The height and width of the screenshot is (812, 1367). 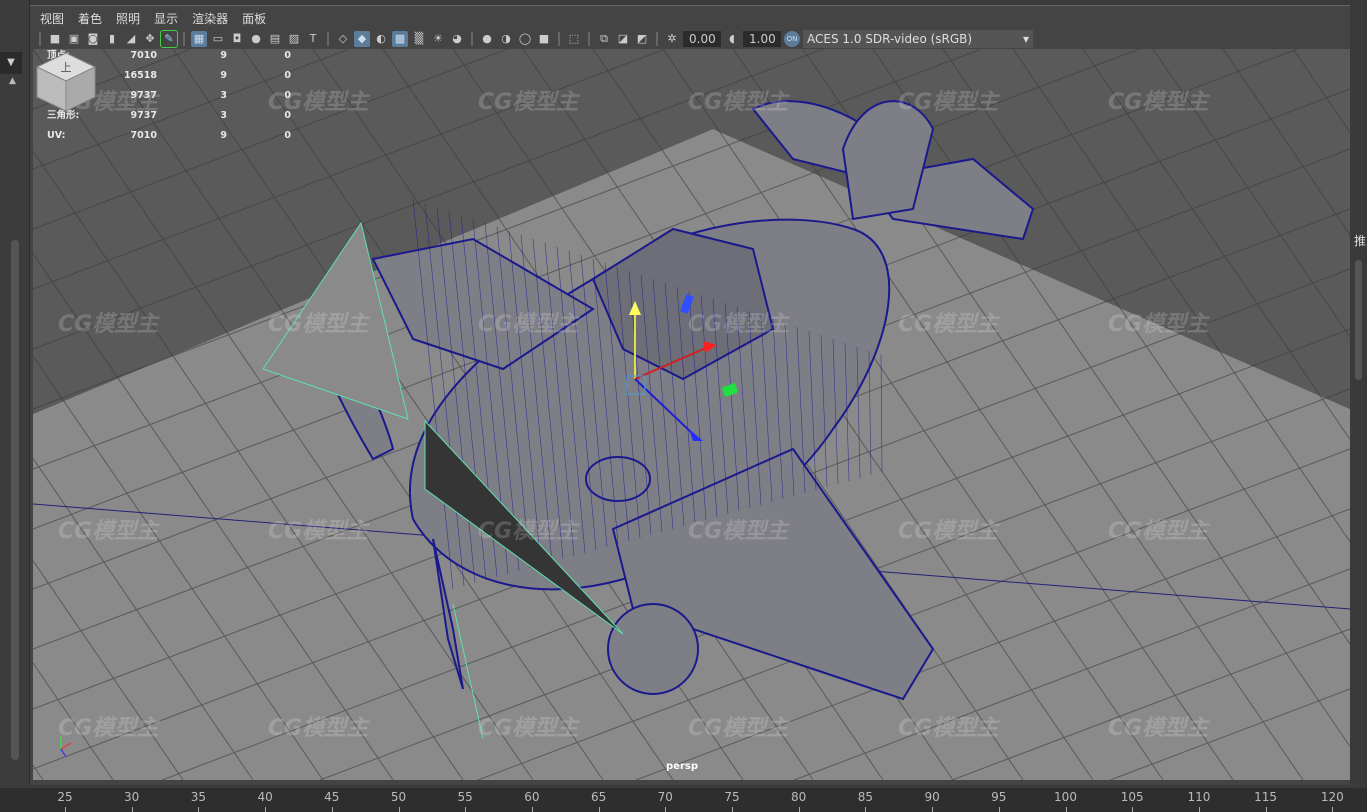 I want to click on lock-camera-icon: ▣, so click(x=74, y=39).